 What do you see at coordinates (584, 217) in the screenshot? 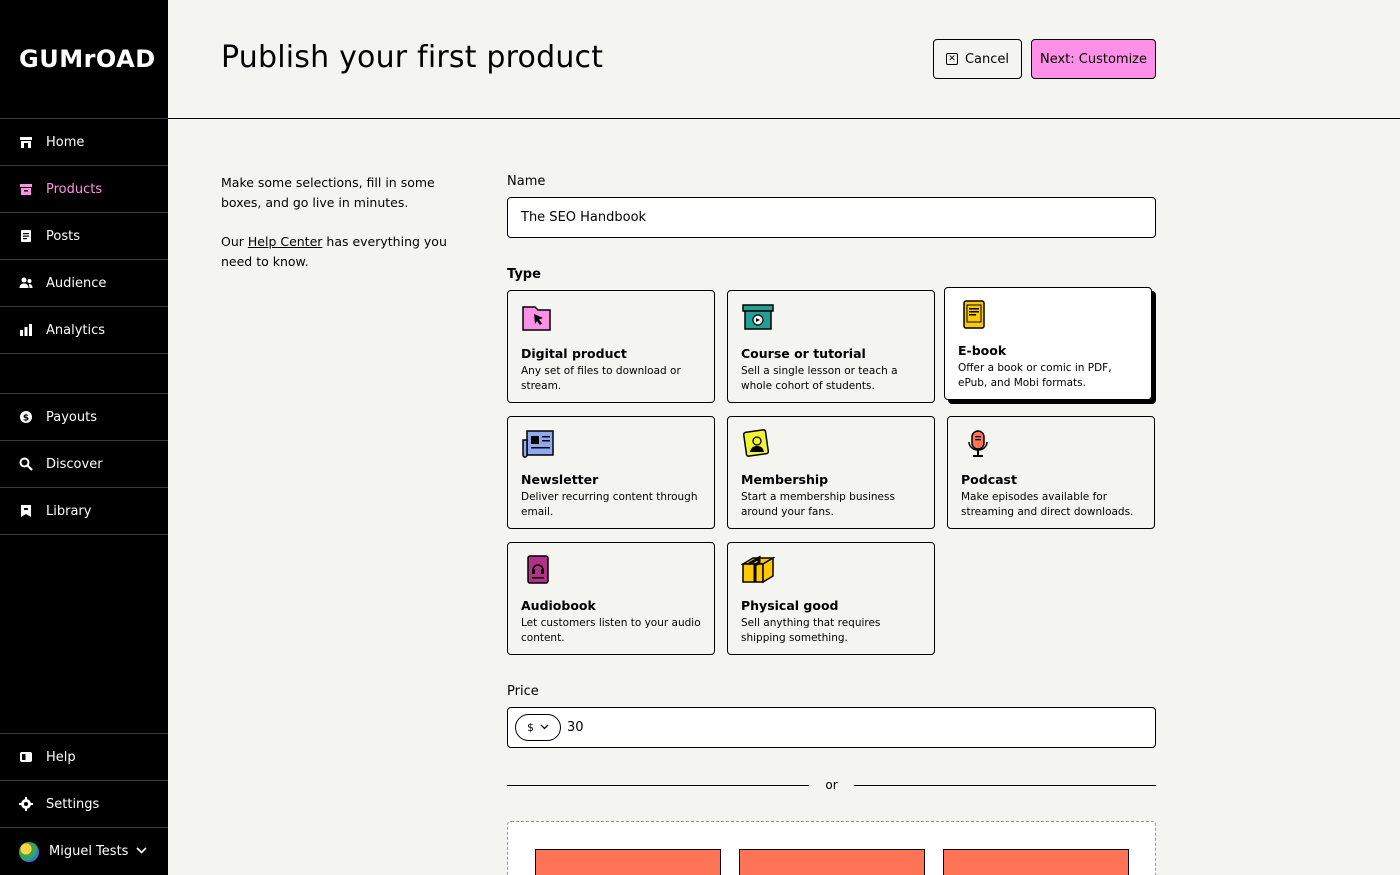
I see `name-input-value: The SEO Handbook` at bounding box center [584, 217].